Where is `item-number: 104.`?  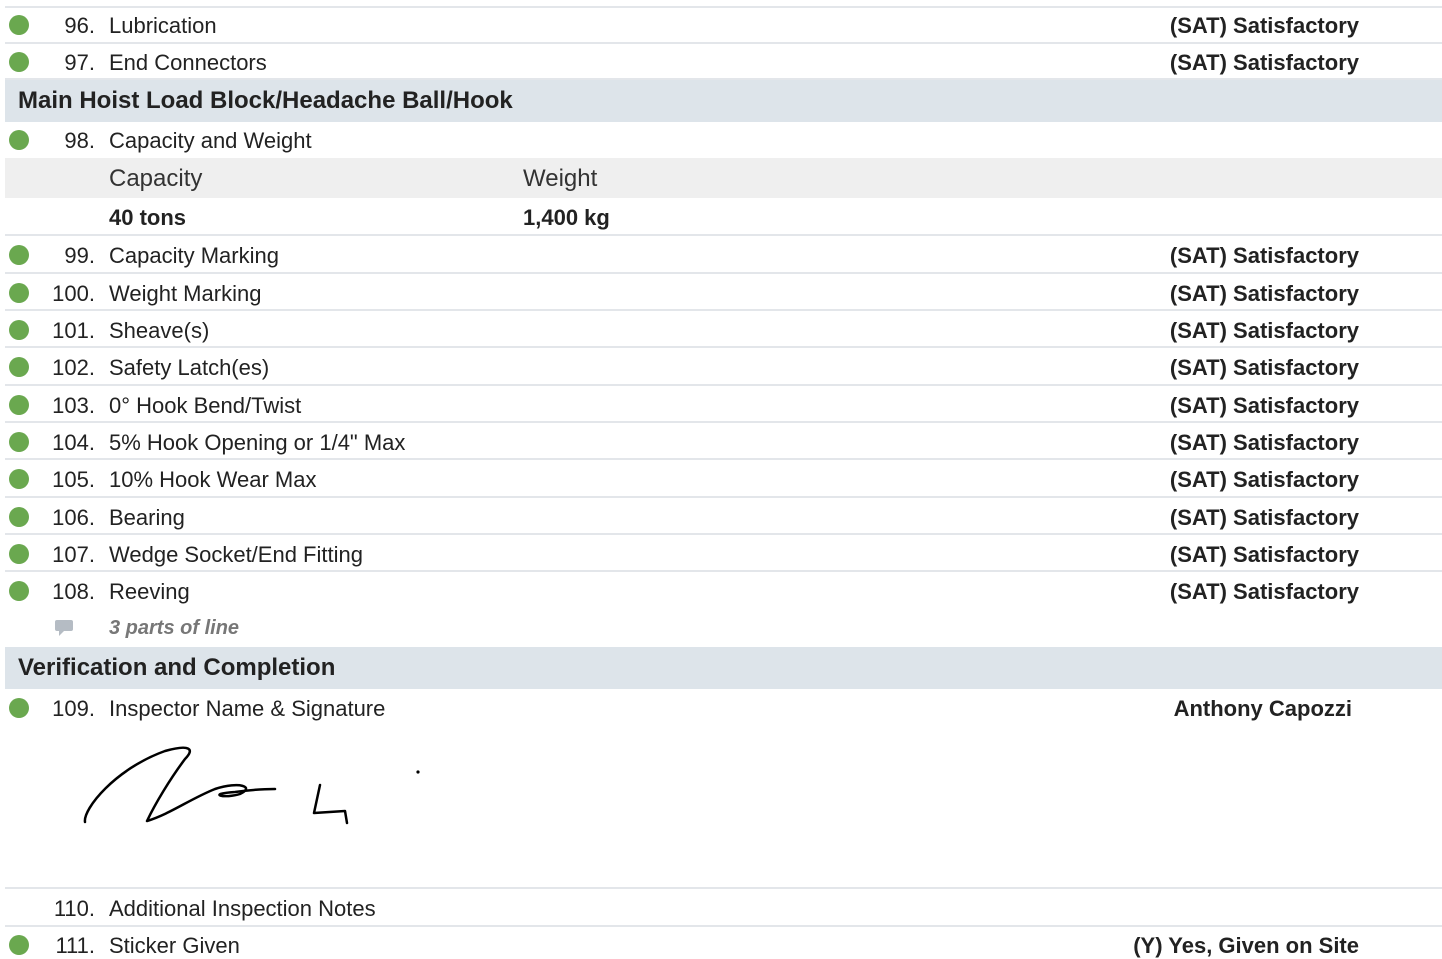
item-number: 104. is located at coordinates (73, 442).